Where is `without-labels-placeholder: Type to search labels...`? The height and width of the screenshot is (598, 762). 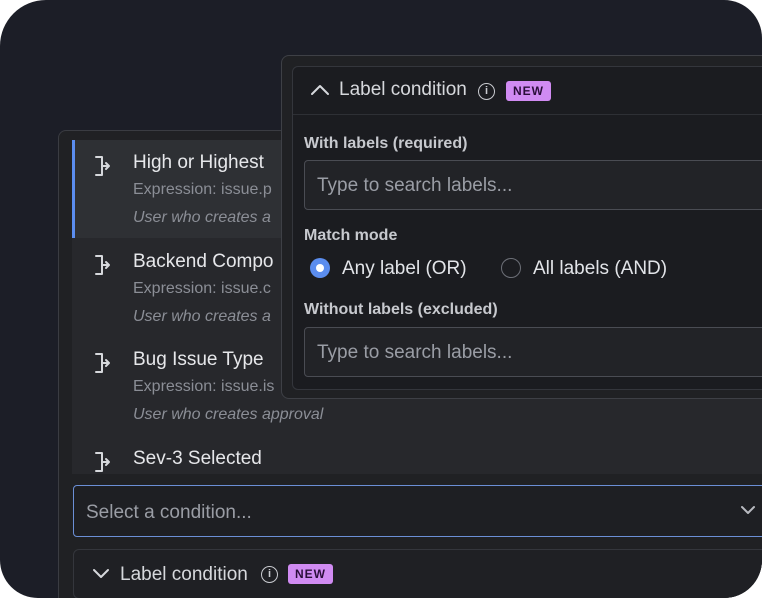 without-labels-placeholder: Type to search labels... is located at coordinates (415, 352).